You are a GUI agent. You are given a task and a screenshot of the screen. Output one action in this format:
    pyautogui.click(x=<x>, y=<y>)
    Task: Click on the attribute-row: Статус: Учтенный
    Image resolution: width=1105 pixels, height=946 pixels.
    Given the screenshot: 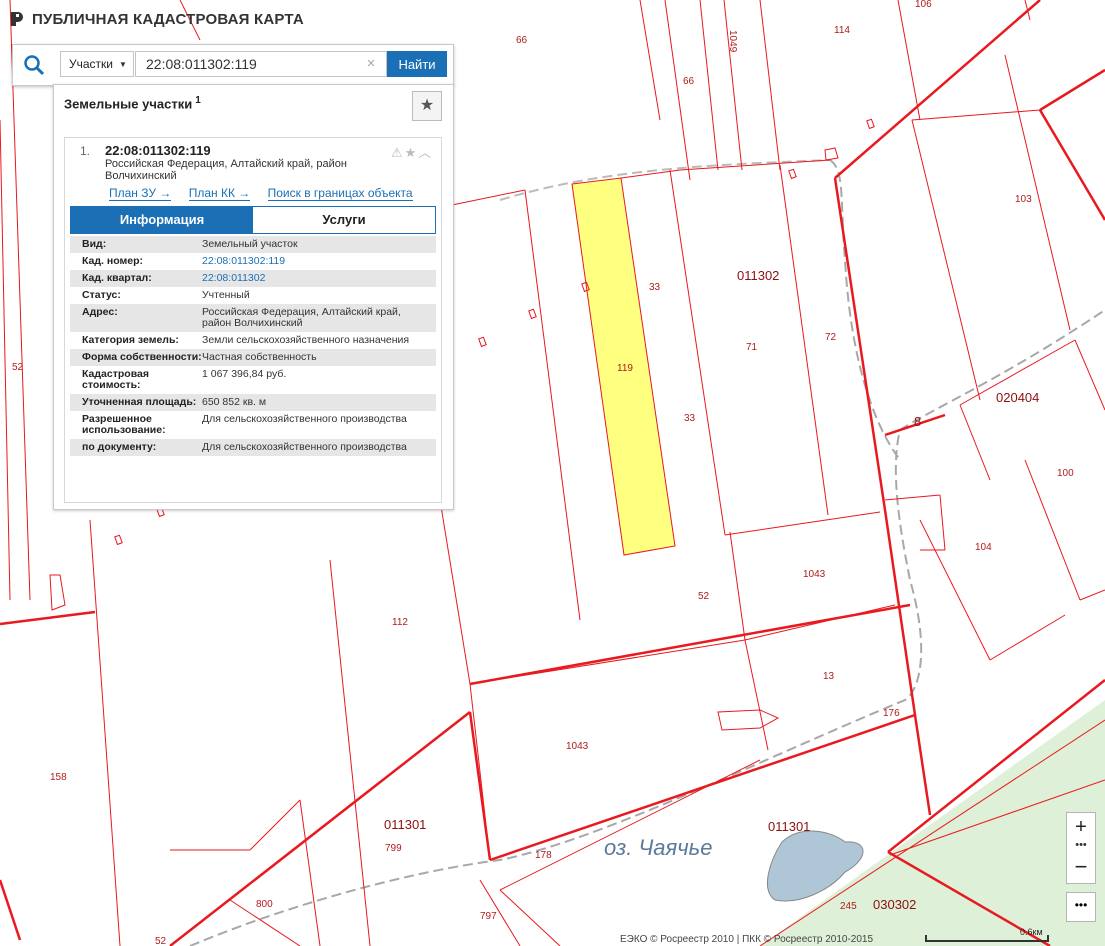 What is the action you would take?
    pyautogui.click(x=253, y=295)
    